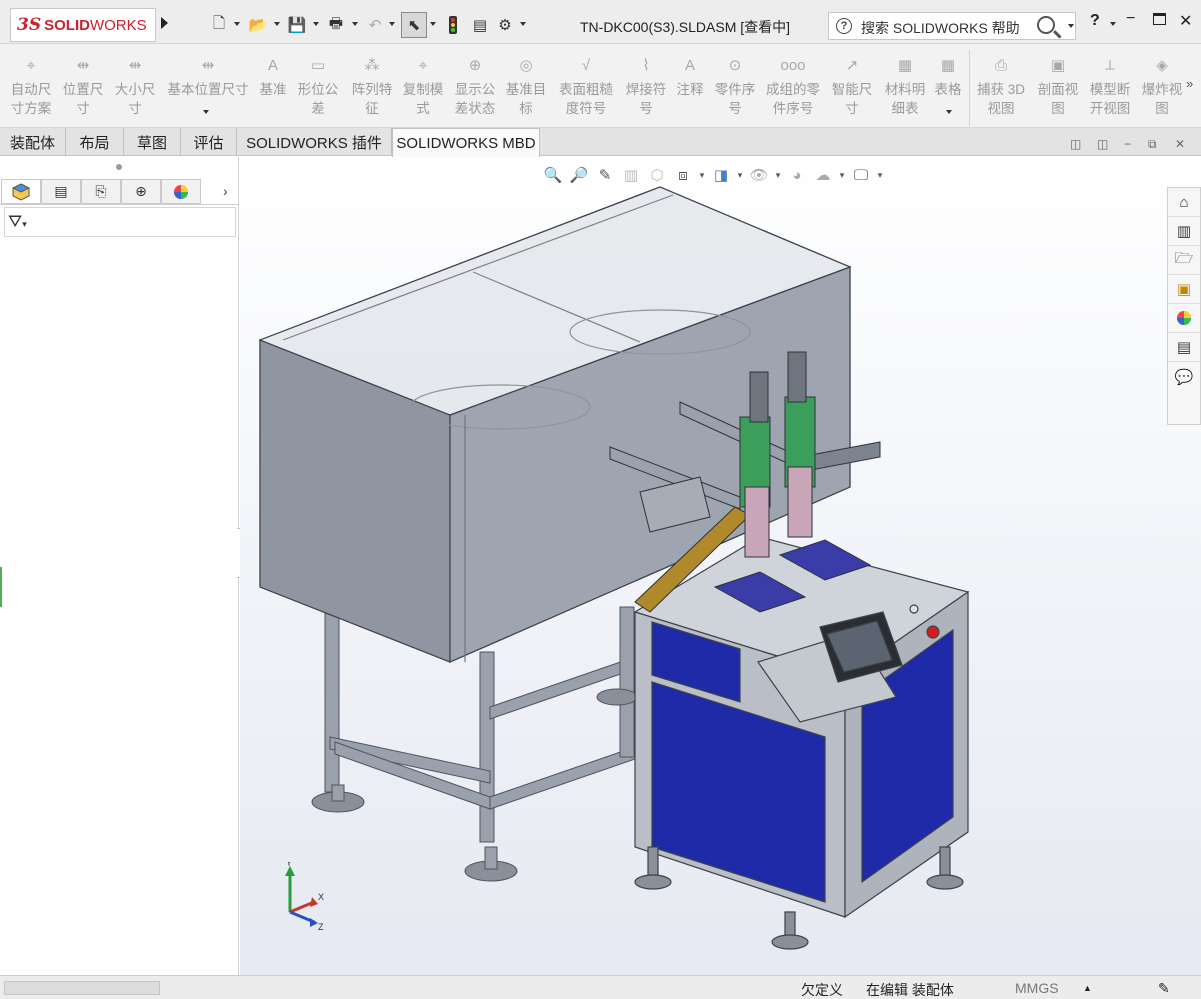  What do you see at coordinates (1180, 144) in the screenshot?
I see `doc-close-icon: ✕` at bounding box center [1180, 144].